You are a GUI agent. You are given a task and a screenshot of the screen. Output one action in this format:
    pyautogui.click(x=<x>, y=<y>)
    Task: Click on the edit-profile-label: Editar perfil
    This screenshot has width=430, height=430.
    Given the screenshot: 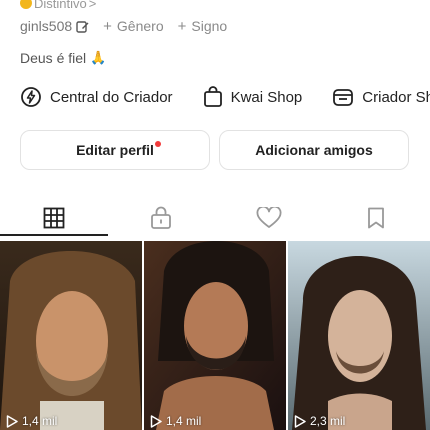 What is the action you would take?
    pyautogui.click(x=115, y=150)
    